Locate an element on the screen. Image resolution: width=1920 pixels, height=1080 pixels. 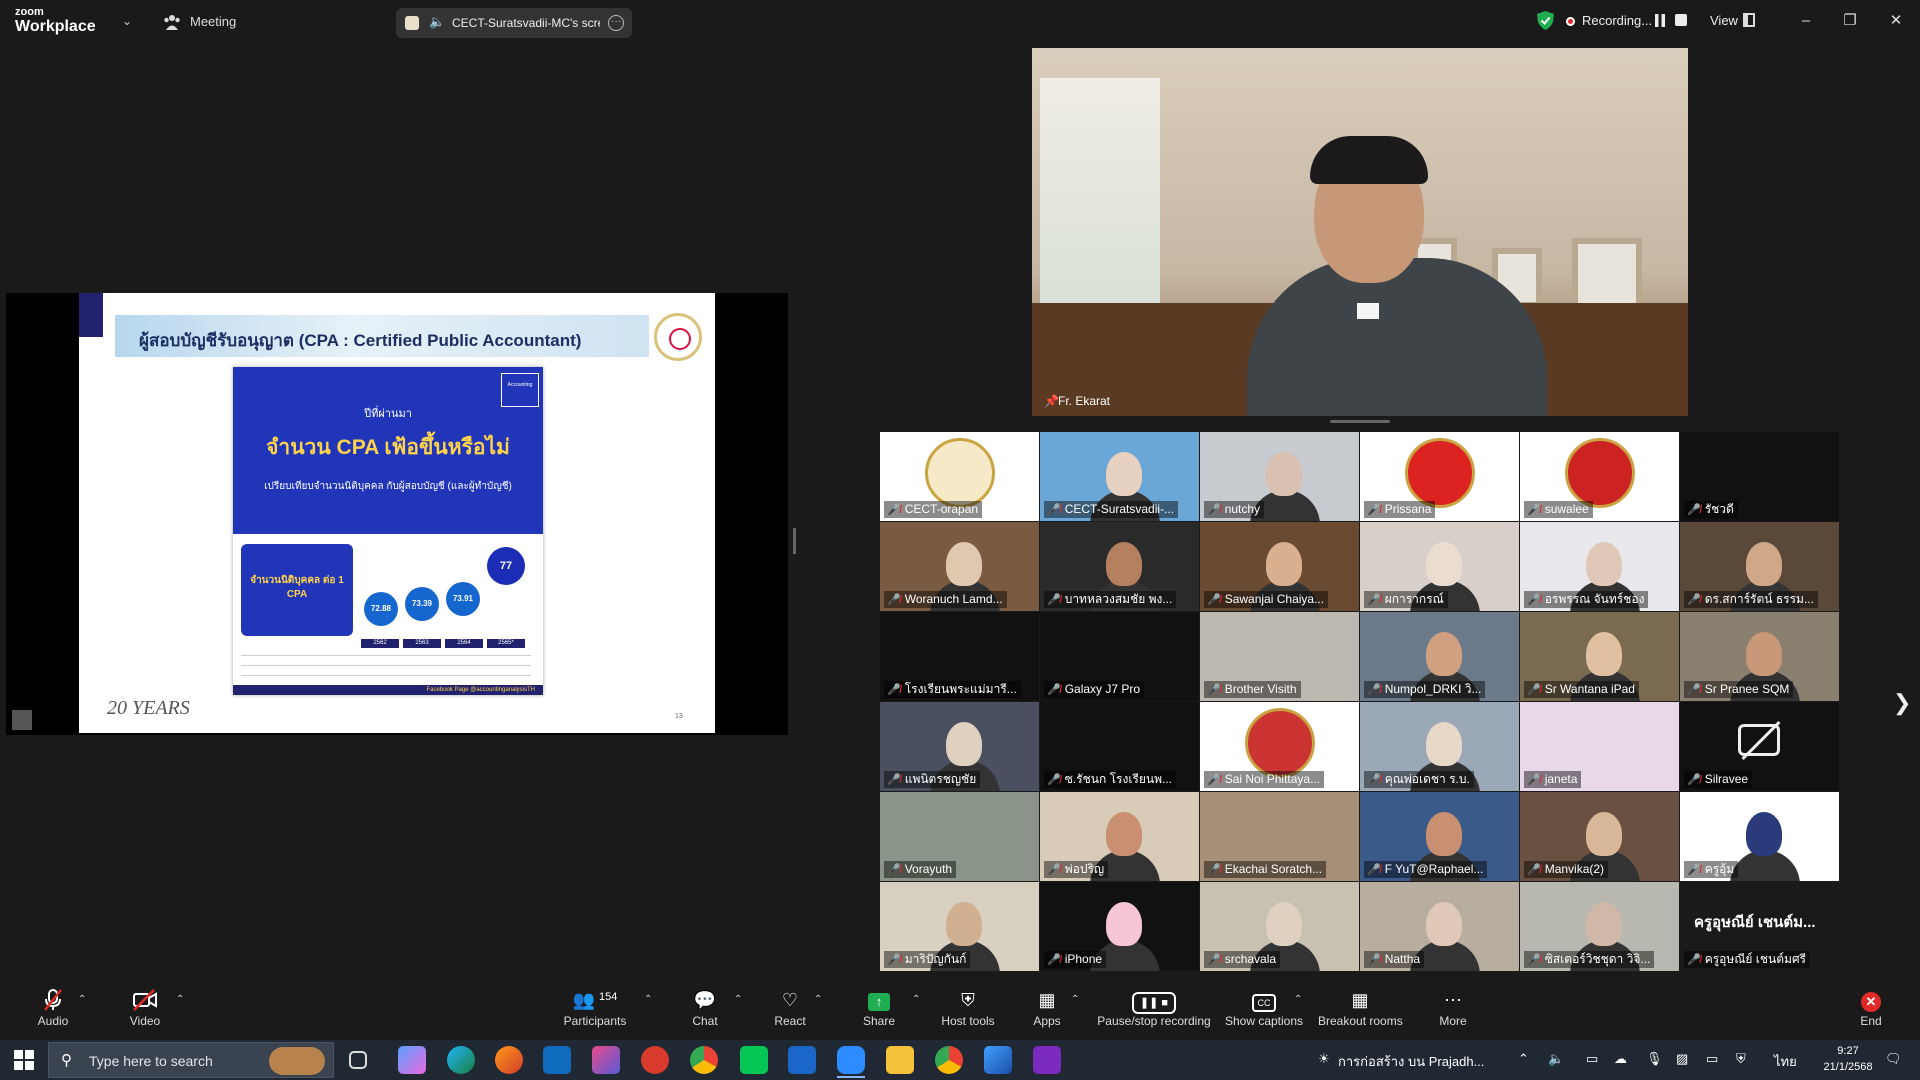
more-button: ⋯ More is located at coordinates (1453, 1008).